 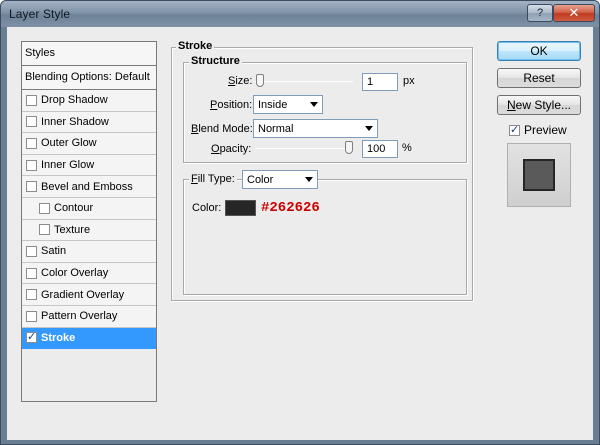 I want to click on size-label: Size:, so click(x=240, y=81).